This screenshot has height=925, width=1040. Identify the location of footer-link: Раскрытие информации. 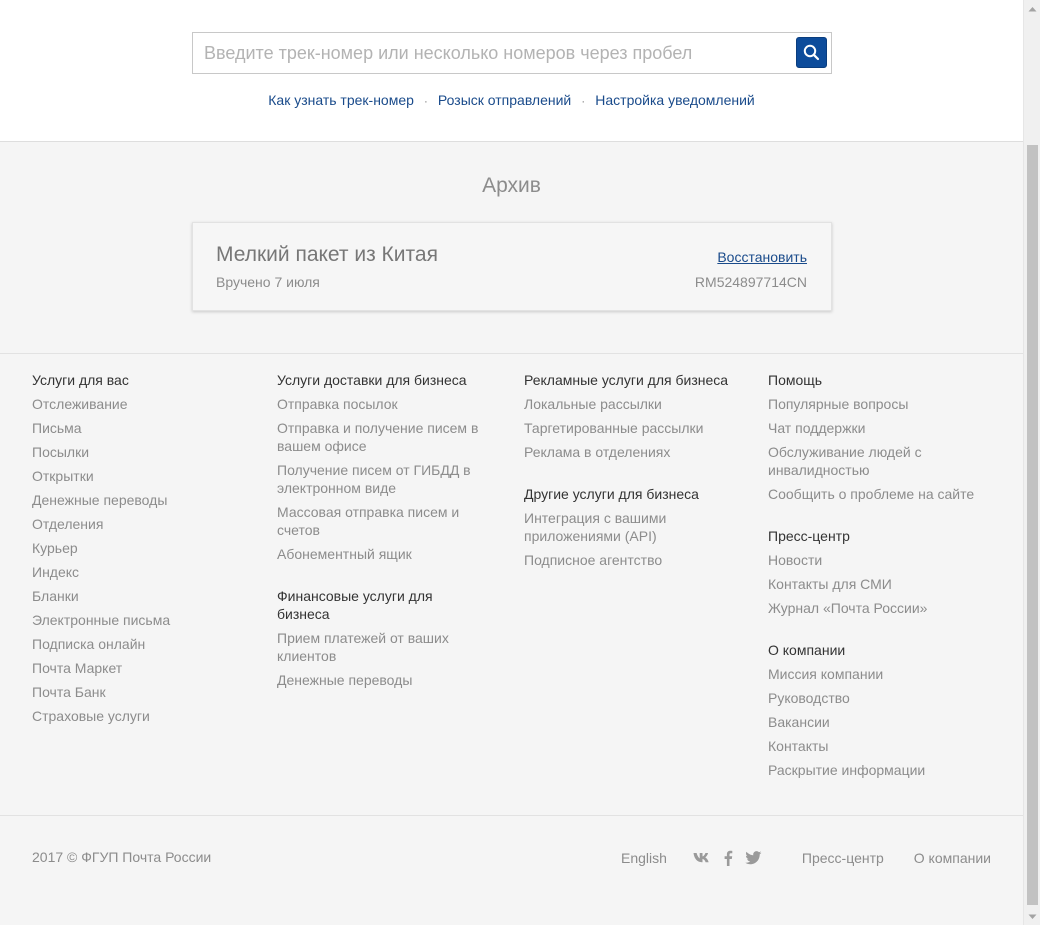
(888, 770).